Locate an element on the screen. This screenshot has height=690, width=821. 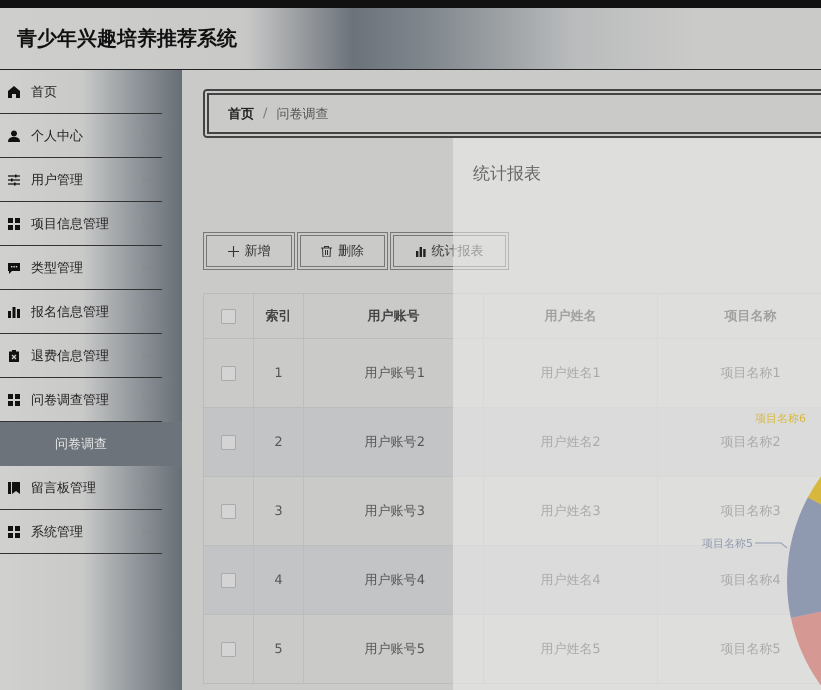
sidebar-item: 项目信息管理 is located at coordinates (81, 224).